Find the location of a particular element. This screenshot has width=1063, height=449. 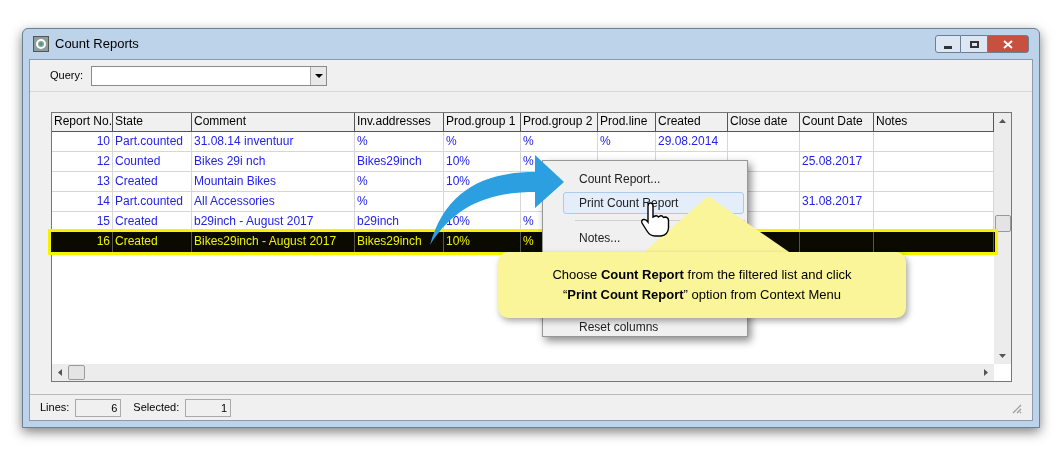

callout-text: Choose Count Report from the filtered list and click “Print Count Report” option from Context Menu is located at coordinates (702, 285).